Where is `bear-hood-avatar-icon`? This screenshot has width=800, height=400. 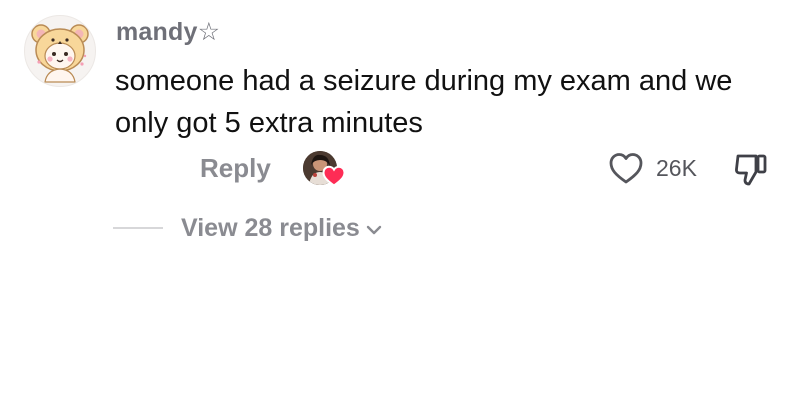 bear-hood-avatar-icon is located at coordinates (60, 53).